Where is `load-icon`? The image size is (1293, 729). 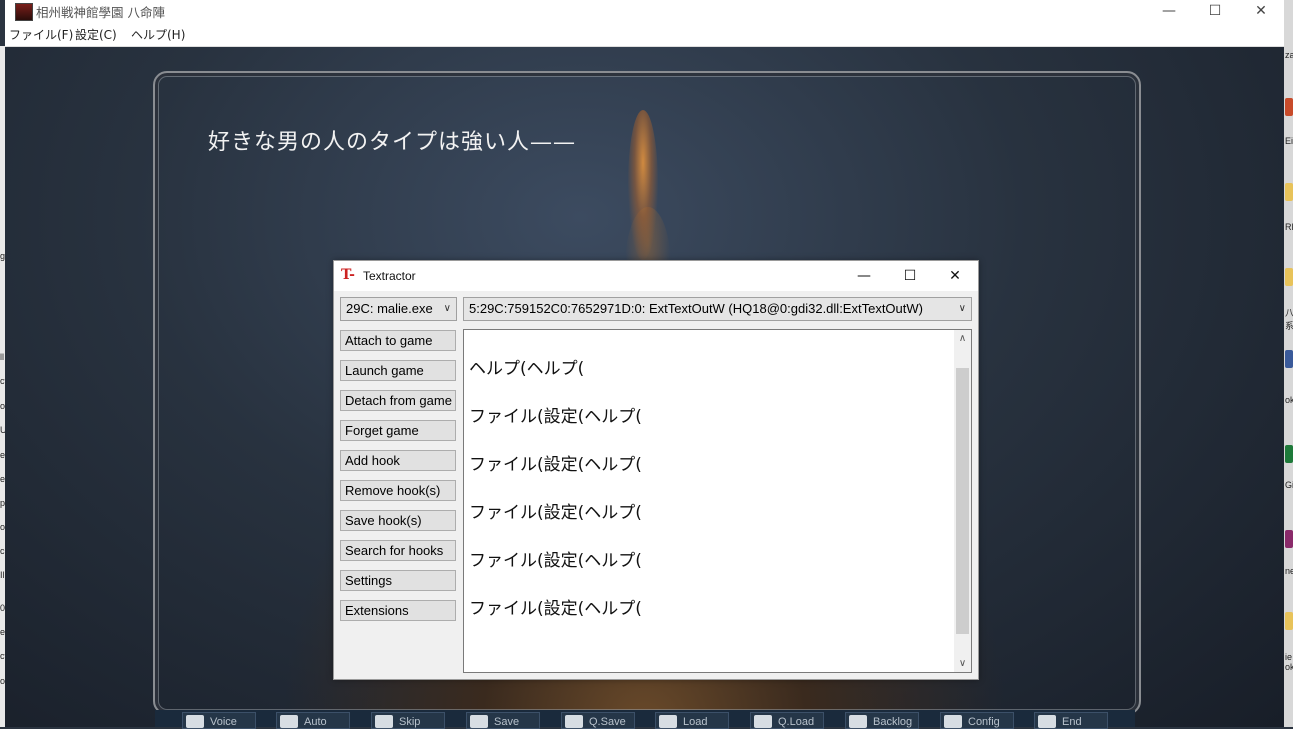 load-icon is located at coordinates (668, 721).